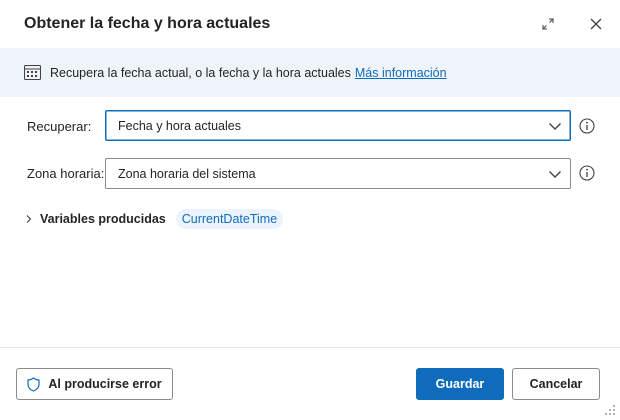  I want to click on retrieve-select-value: Fecha y hora actuales, so click(179, 126).